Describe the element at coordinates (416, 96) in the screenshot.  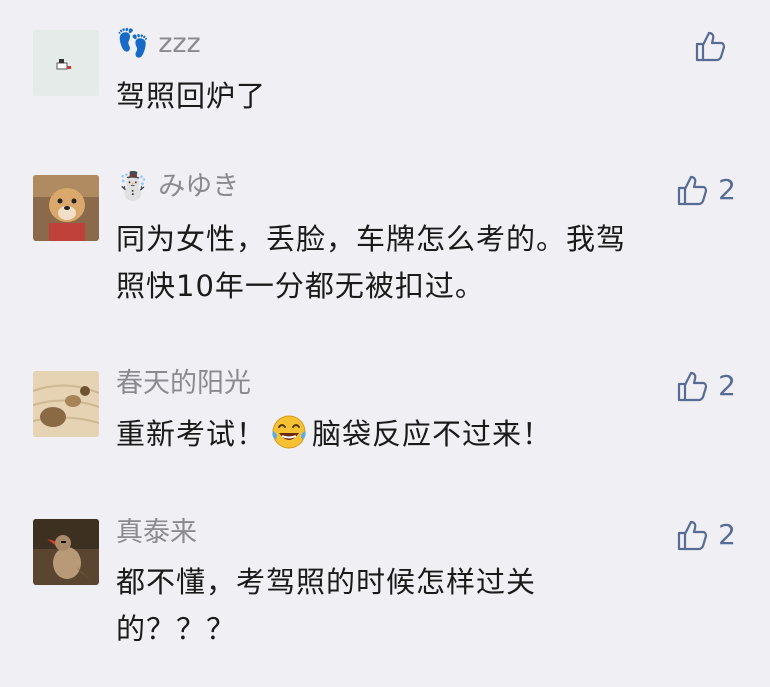
I see `comment-text: 驾照回炉了` at that location.